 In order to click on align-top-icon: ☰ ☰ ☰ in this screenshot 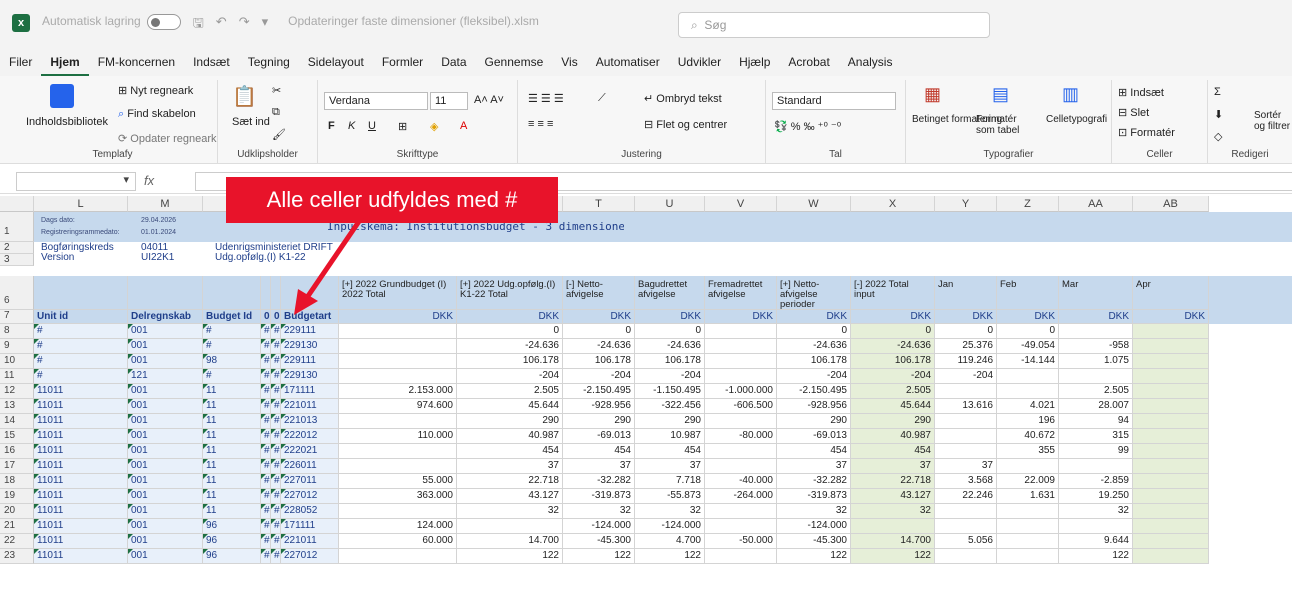, I will do `click(546, 98)`.